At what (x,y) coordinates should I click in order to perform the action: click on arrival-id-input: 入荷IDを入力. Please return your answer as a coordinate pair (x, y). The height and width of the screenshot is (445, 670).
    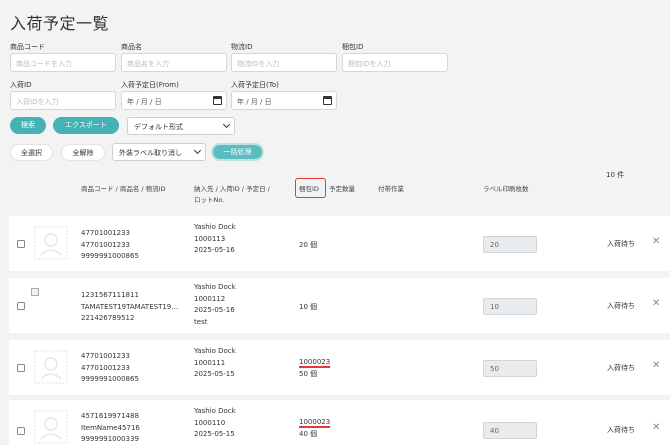
    Looking at the image, I should click on (63, 100).